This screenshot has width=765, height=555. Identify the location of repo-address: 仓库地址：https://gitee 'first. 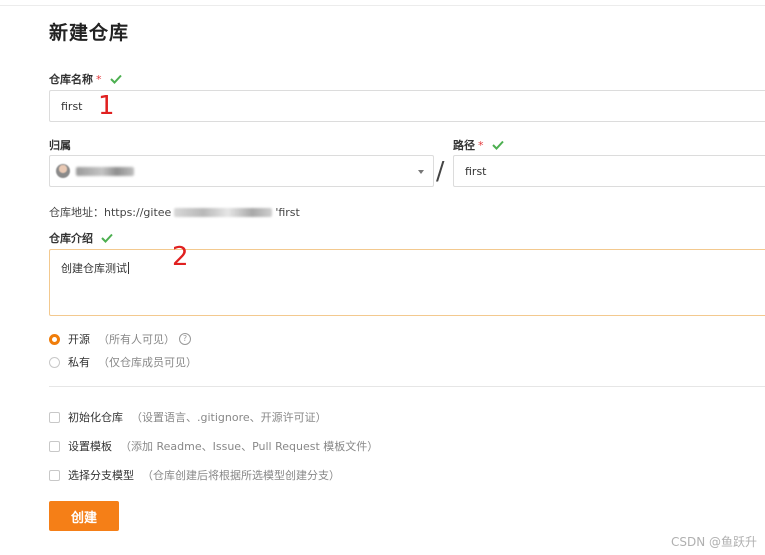
(174, 212).